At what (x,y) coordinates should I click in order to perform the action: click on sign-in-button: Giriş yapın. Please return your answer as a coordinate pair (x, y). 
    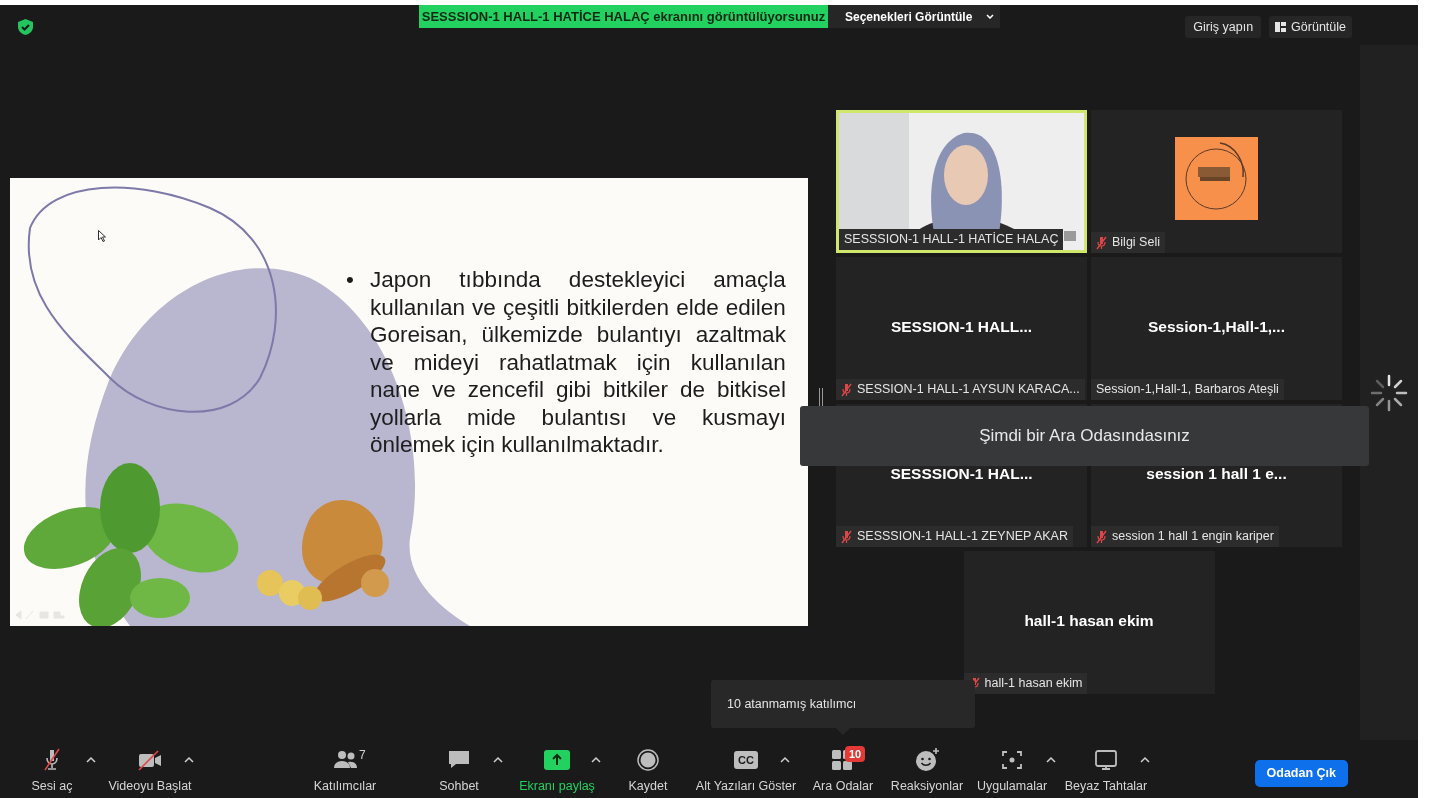
    Looking at the image, I should click on (1223, 27).